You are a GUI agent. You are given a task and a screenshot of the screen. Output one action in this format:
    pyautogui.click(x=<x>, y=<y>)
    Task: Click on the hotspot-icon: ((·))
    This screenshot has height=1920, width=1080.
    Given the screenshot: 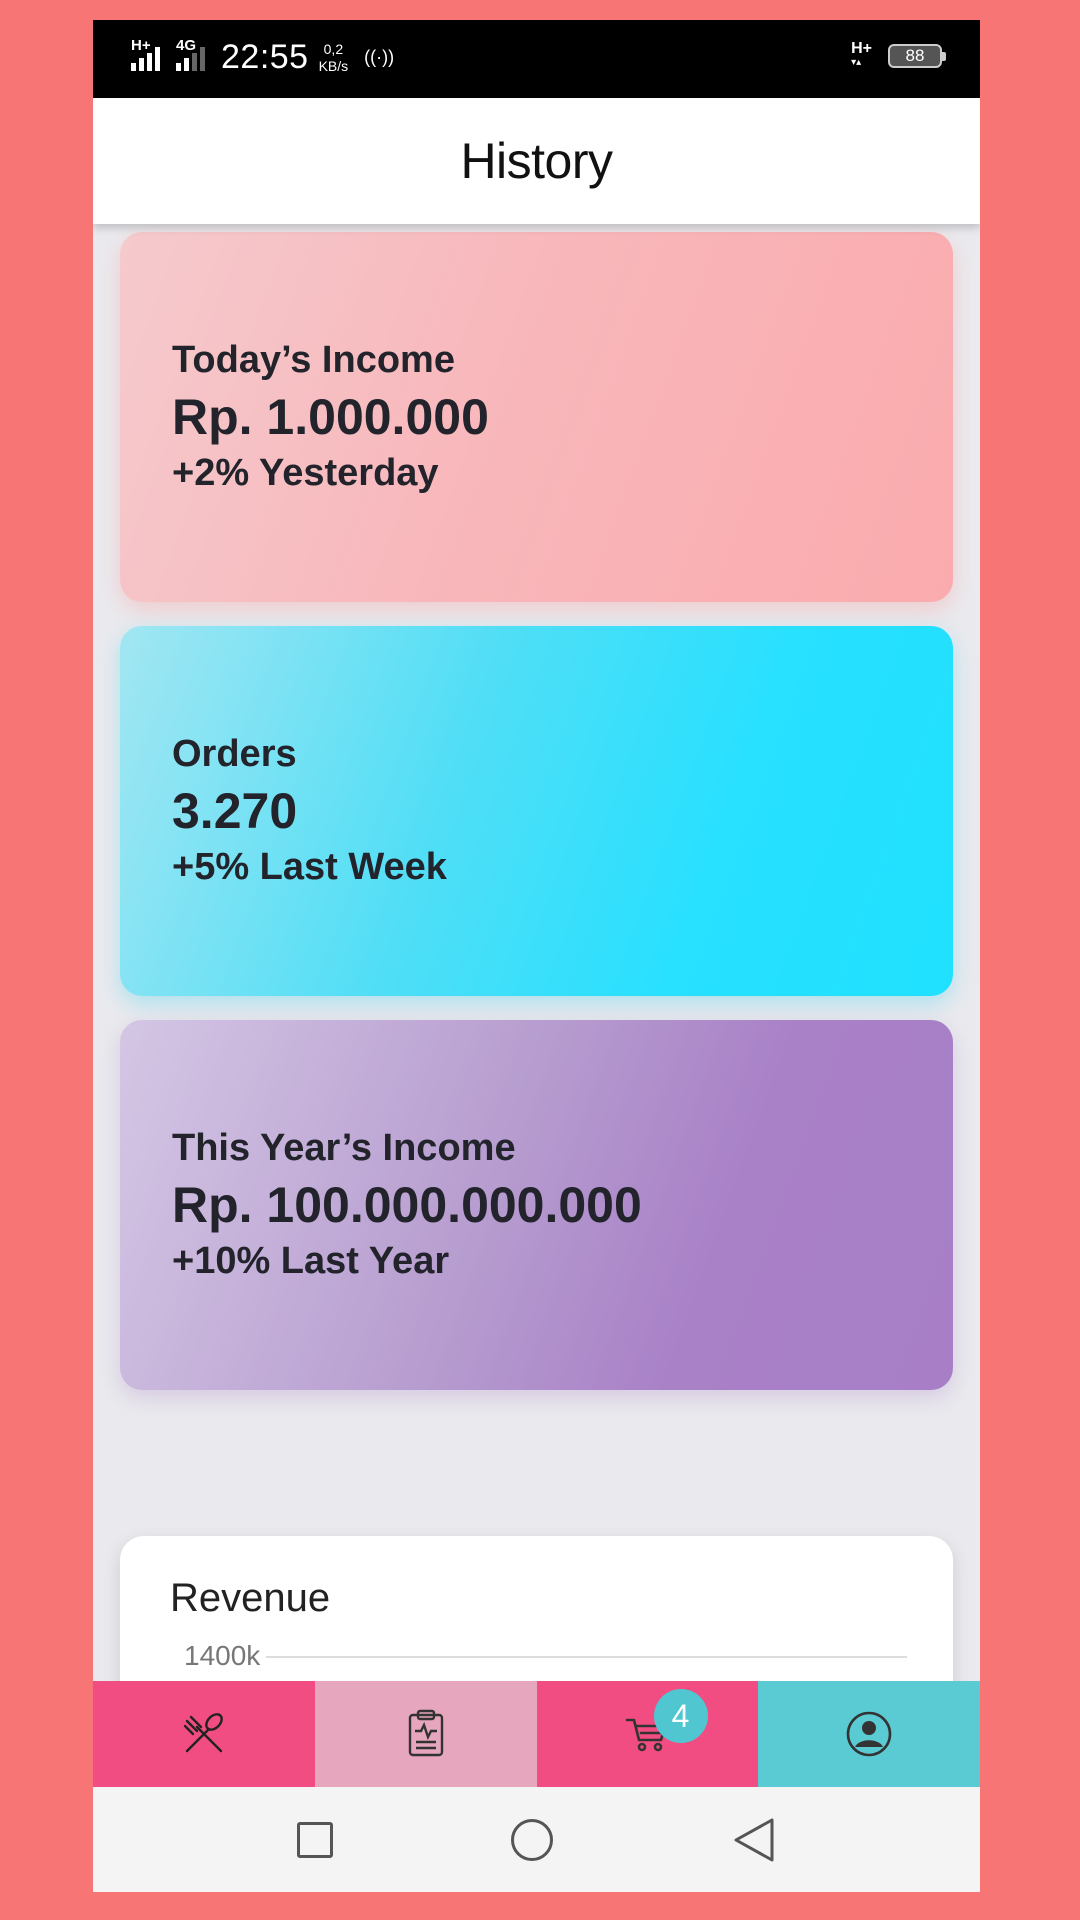 What is the action you would take?
    pyautogui.click(x=379, y=57)
    